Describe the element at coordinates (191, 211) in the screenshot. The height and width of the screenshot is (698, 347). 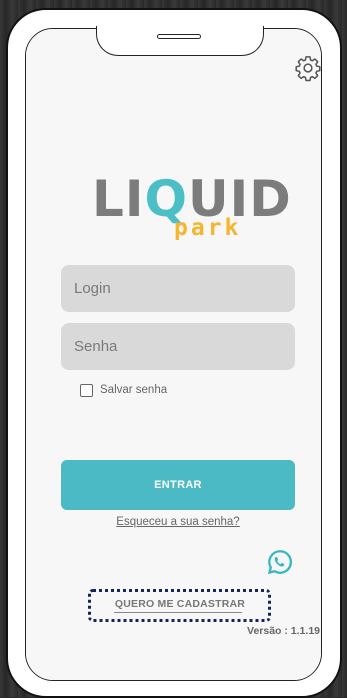
I see `liquid-park-logo: LIQUID park` at that location.